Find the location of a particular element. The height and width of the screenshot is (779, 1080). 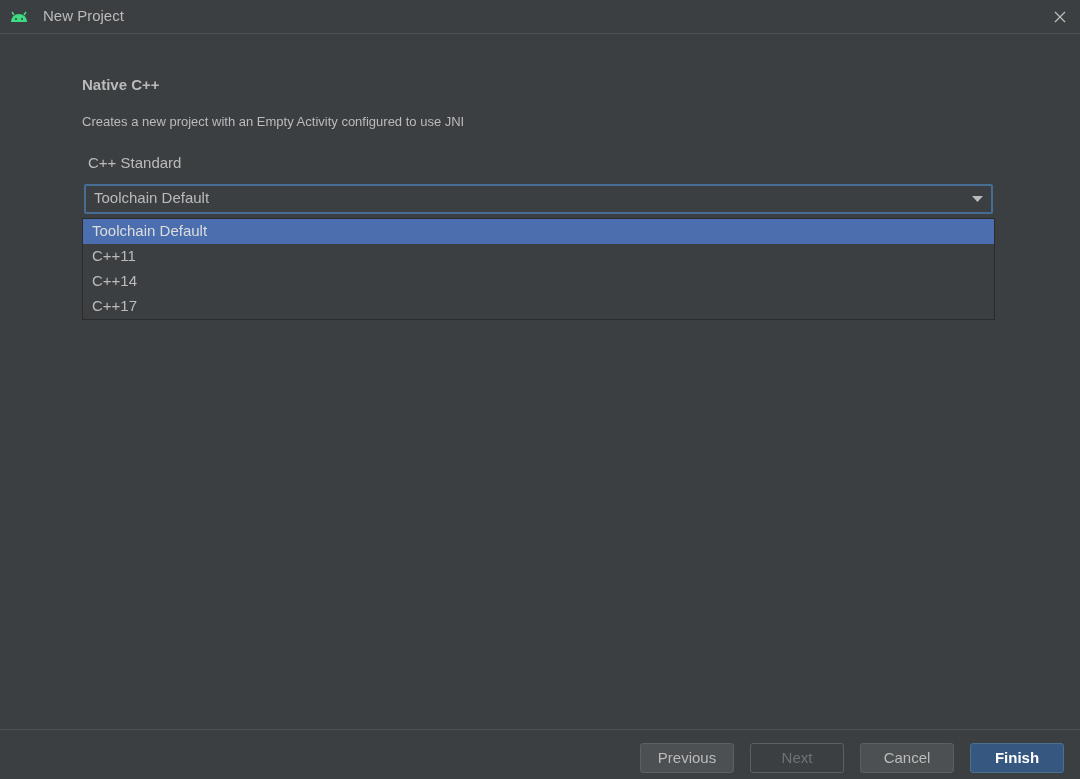

cpp-standard-dropdown: Toolchain Default is located at coordinates (538, 198).